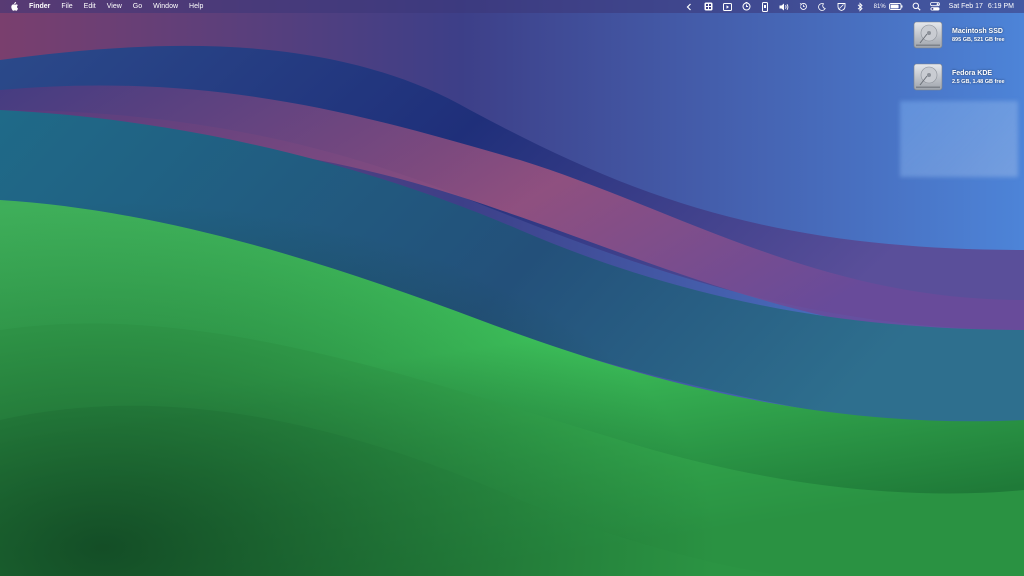 The image size is (1024, 576). What do you see at coordinates (14, 6) in the screenshot?
I see `apple-menu-icon` at bounding box center [14, 6].